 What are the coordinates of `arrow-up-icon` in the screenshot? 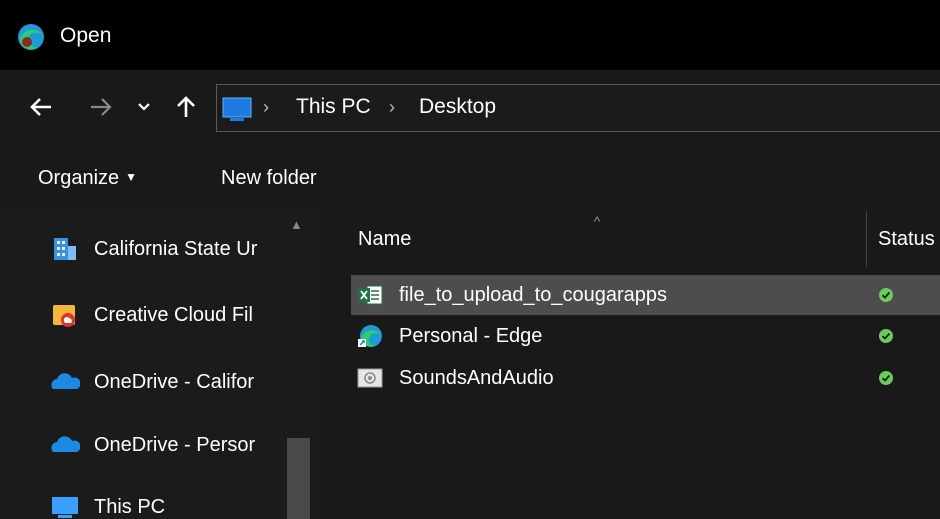 It's located at (186, 106).